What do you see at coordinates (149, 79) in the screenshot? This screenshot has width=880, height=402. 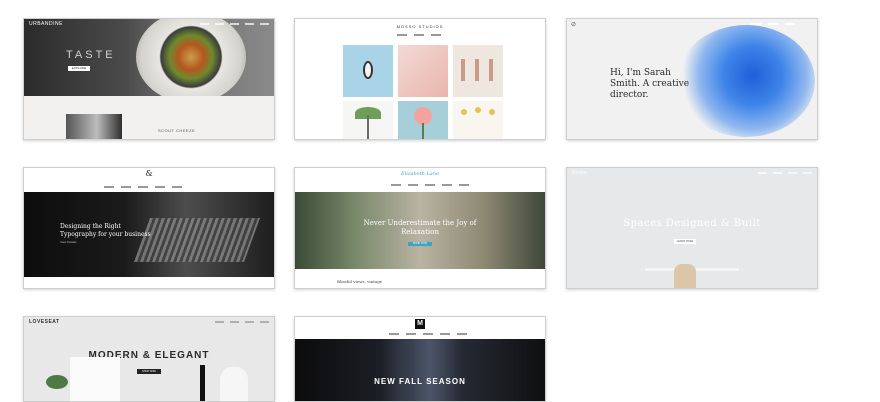 I see `template-card-urbandine: URBANDINE TASTE EXPLORE SCOUT CHEEZE` at bounding box center [149, 79].